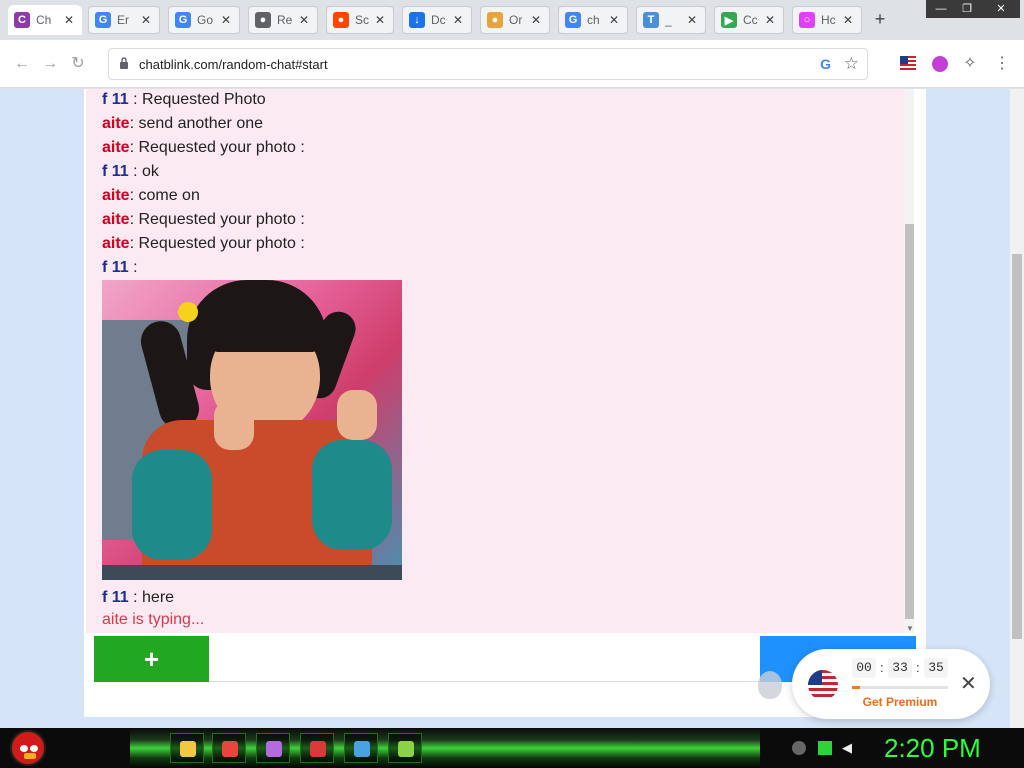 Image resolution: width=1024 pixels, height=768 pixels. What do you see at coordinates (909, 421) in the screenshot?
I see `chat-scrollbar-thumb` at bounding box center [909, 421].